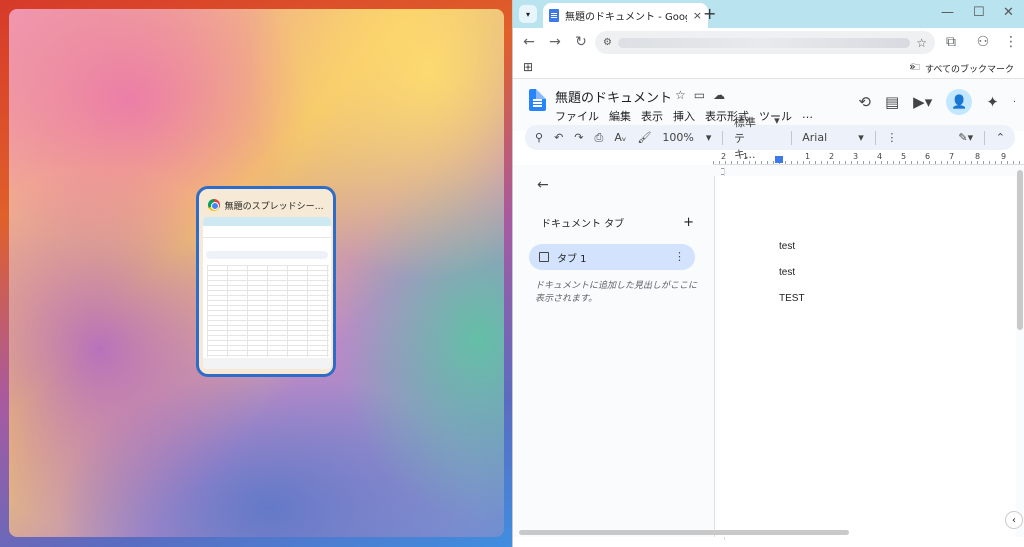  Describe the element at coordinates (992, 102) in the screenshot. I see `gemini-icon: ✦` at that location.